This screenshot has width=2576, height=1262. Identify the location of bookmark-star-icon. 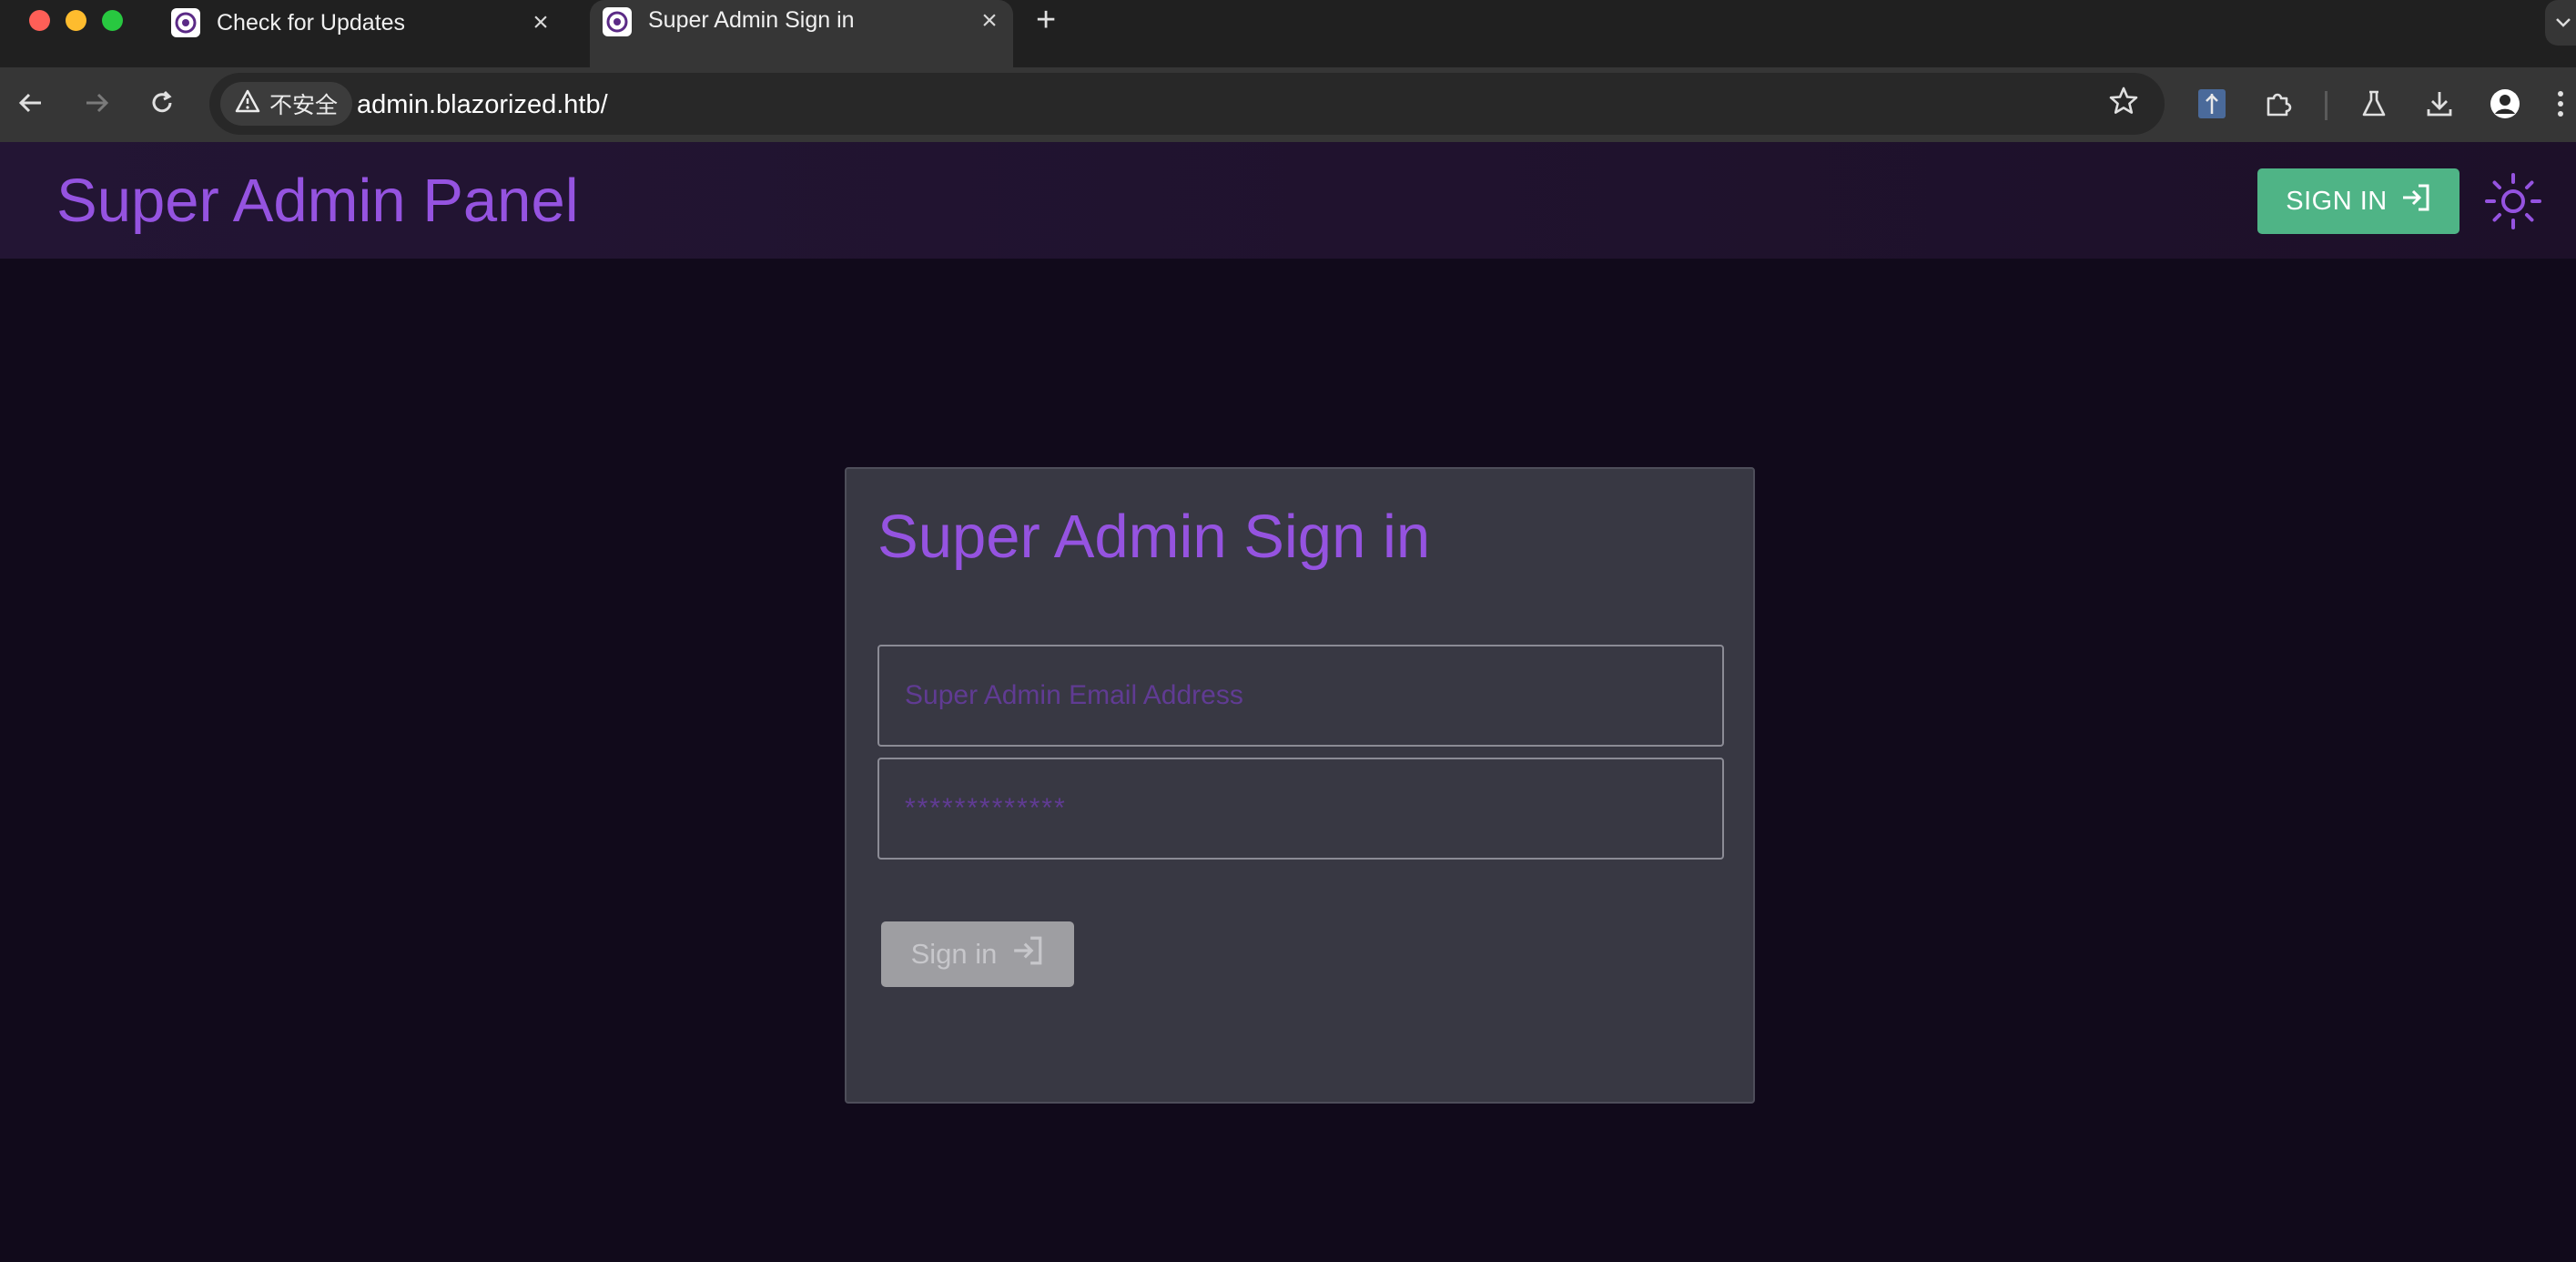
(2123, 105).